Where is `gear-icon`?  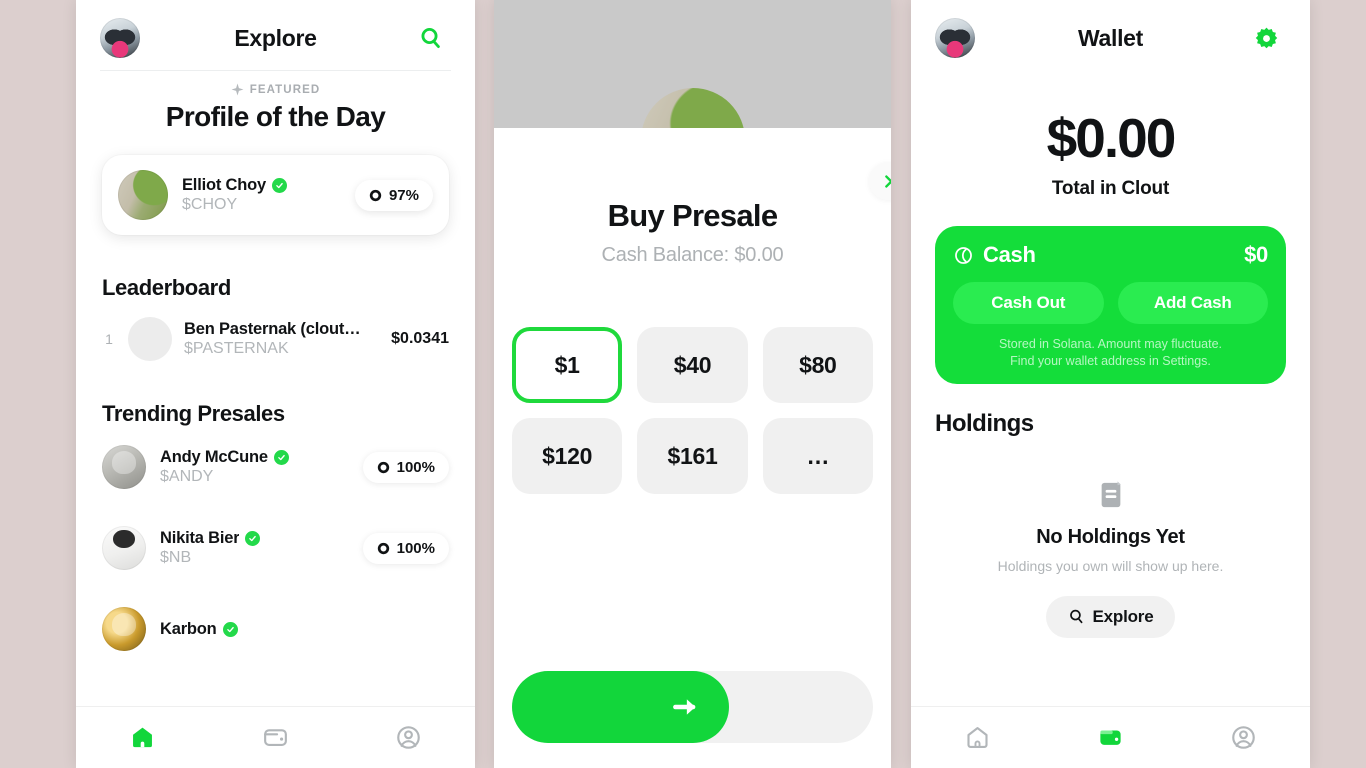
gear-icon is located at coordinates (1266, 37).